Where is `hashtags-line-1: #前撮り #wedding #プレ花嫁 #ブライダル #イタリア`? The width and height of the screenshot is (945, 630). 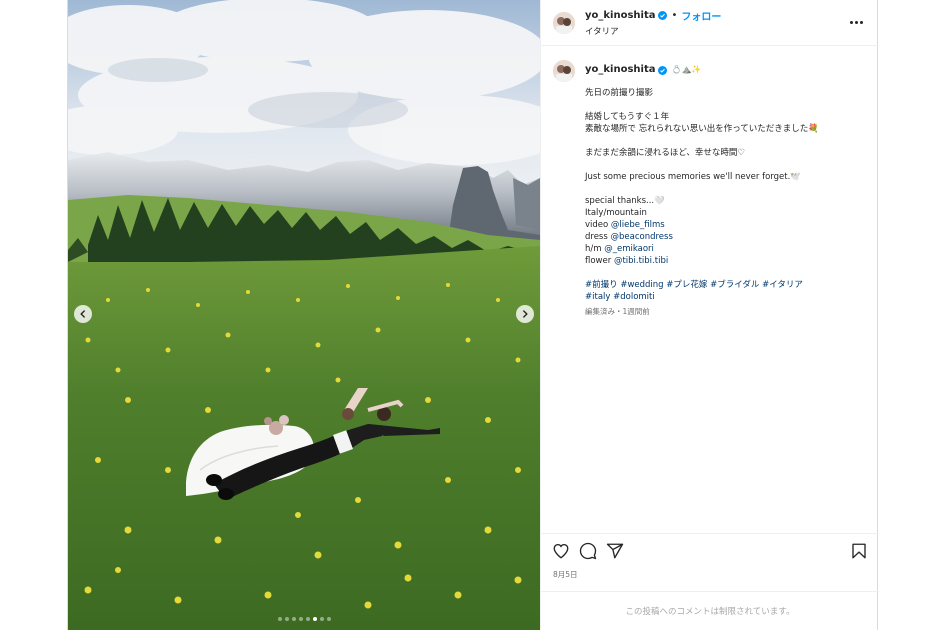
hashtags-line-1: #前撮り #wedding #プレ花嫁 #ブライダル #イタリア is located at coordinates (702, 285).